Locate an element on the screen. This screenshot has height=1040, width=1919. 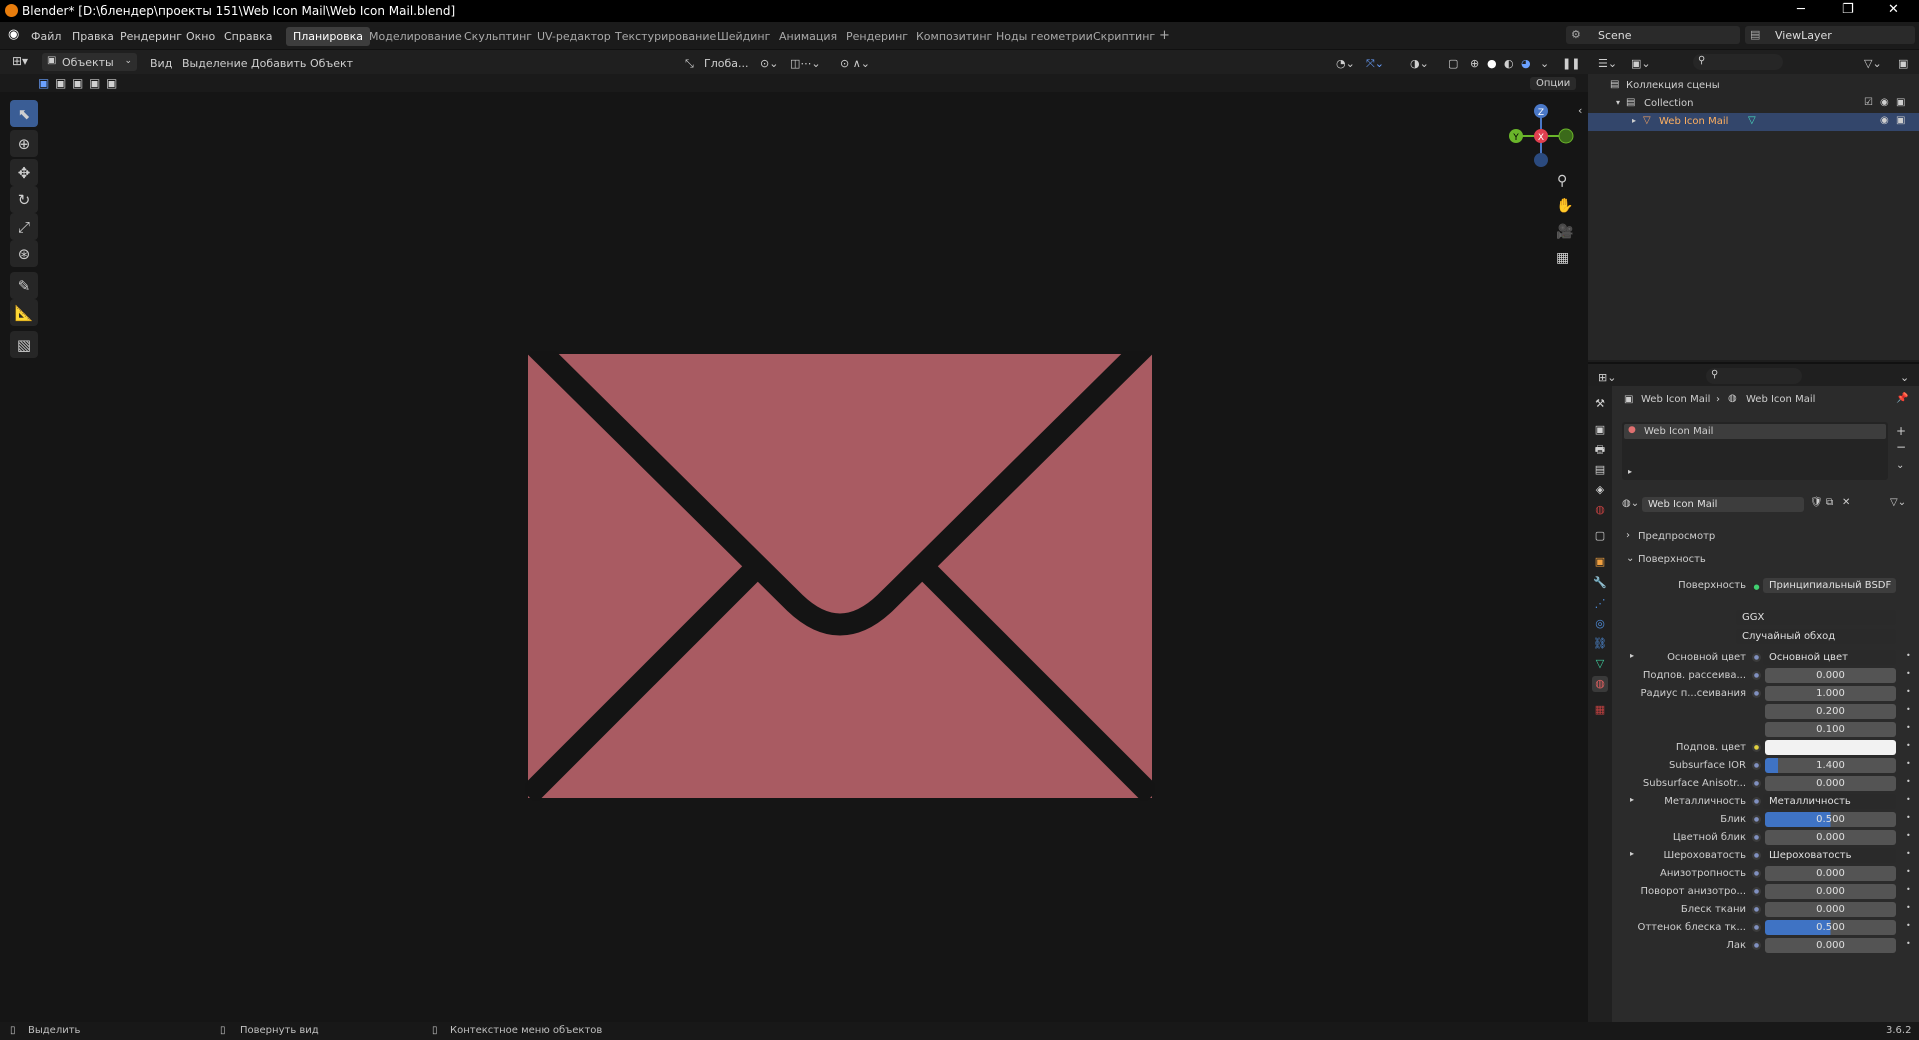
surface-toggle-icon: ⌄ is located at coordinates (1630, 558).